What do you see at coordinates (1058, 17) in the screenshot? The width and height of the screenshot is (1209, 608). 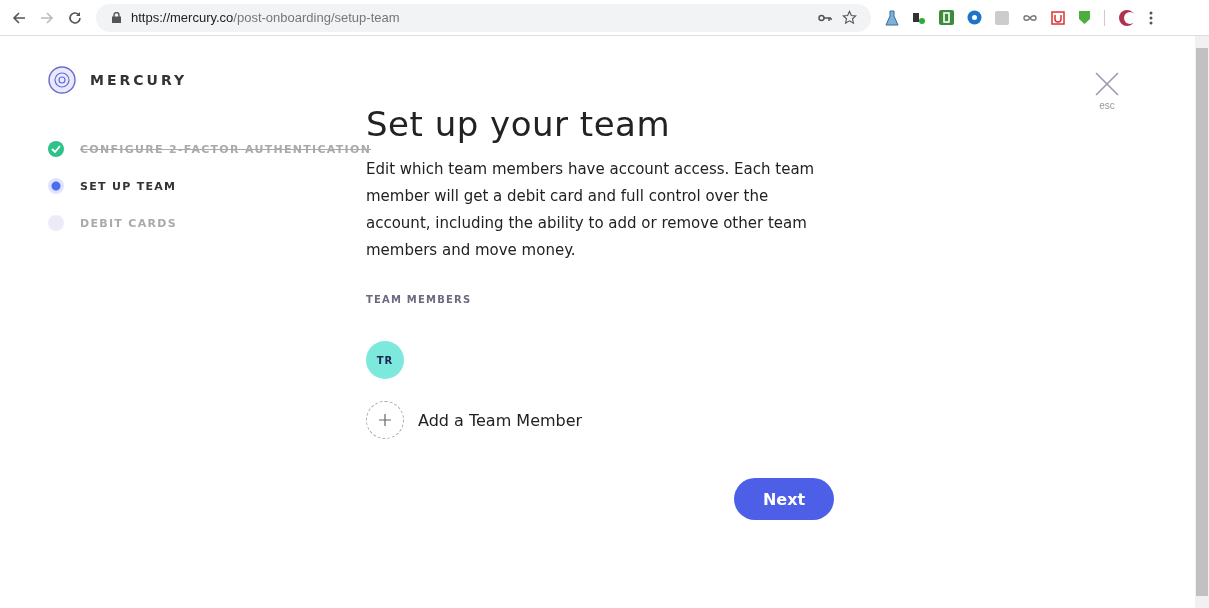 I see `shield-icon` at bounding box center [1058, 17].